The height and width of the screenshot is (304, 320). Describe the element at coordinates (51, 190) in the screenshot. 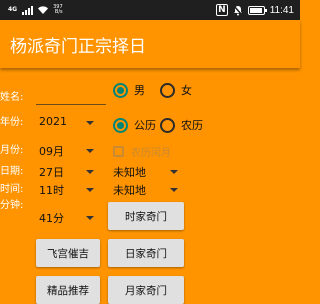

I see `hour-value: 11时` at that location.